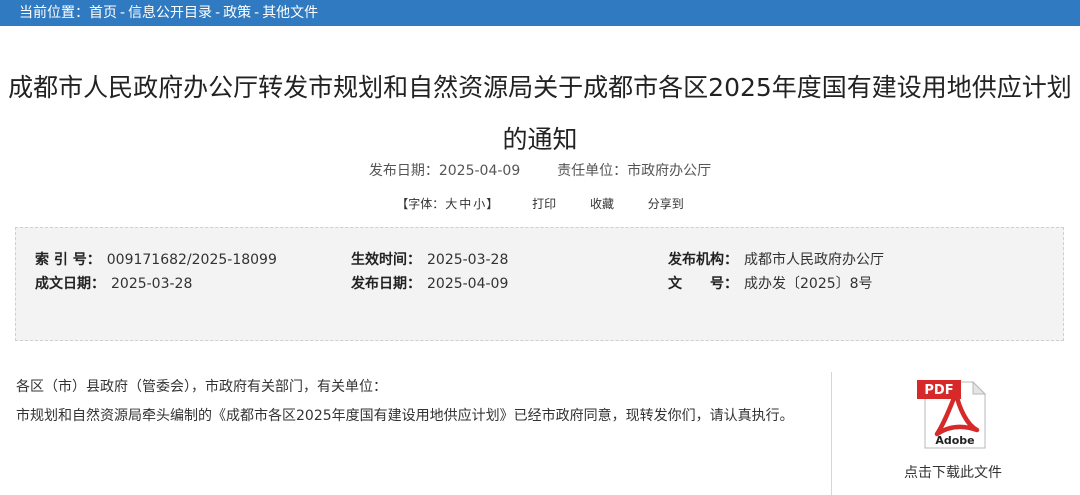 The width and height of the screenshot is (1080, 495). I want to click on issuing-agency: 发布机构： 成都市人民政府办公厅, so click(776, 260).